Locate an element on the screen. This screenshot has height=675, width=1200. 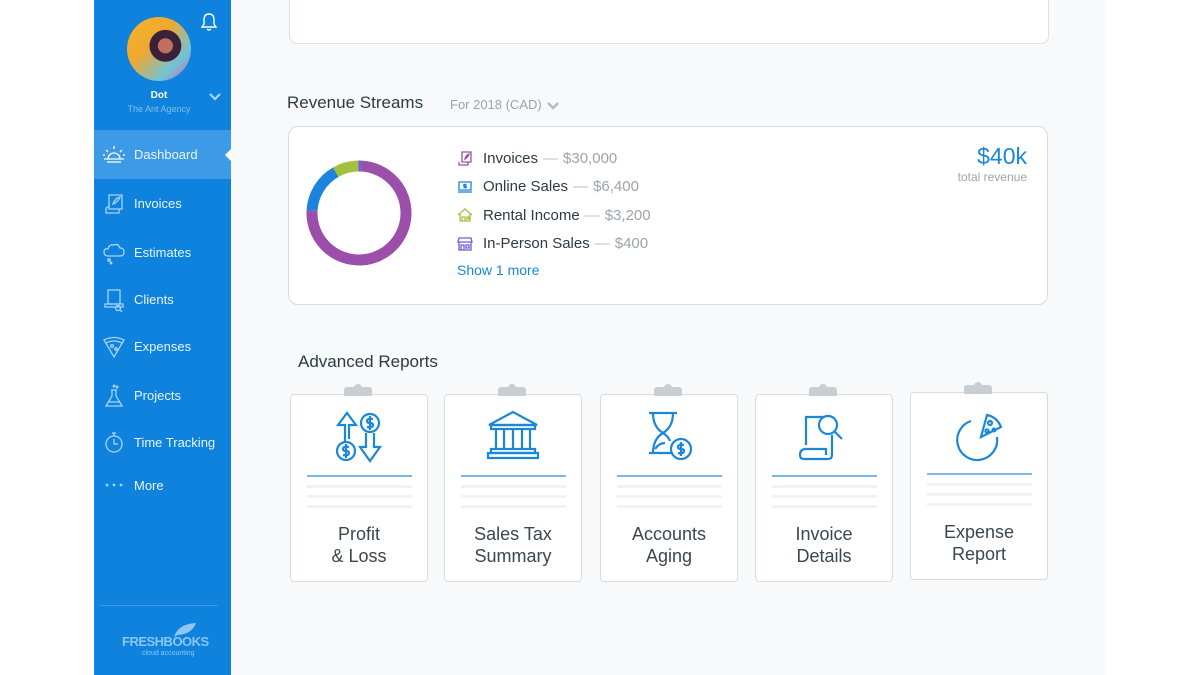
sidebar-item-label: More is located at coordinates (149, 485).